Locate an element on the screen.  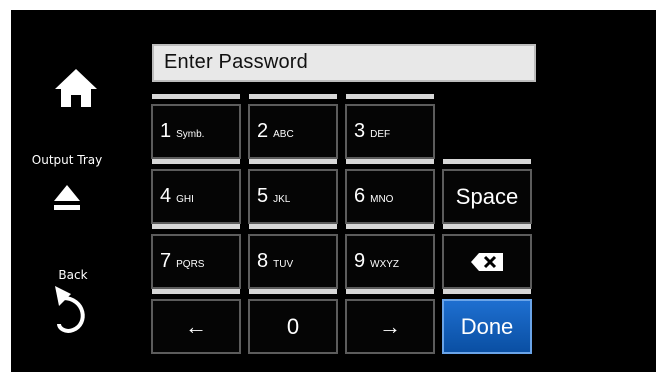
space-label: Space is located at coordinates (487, 196).